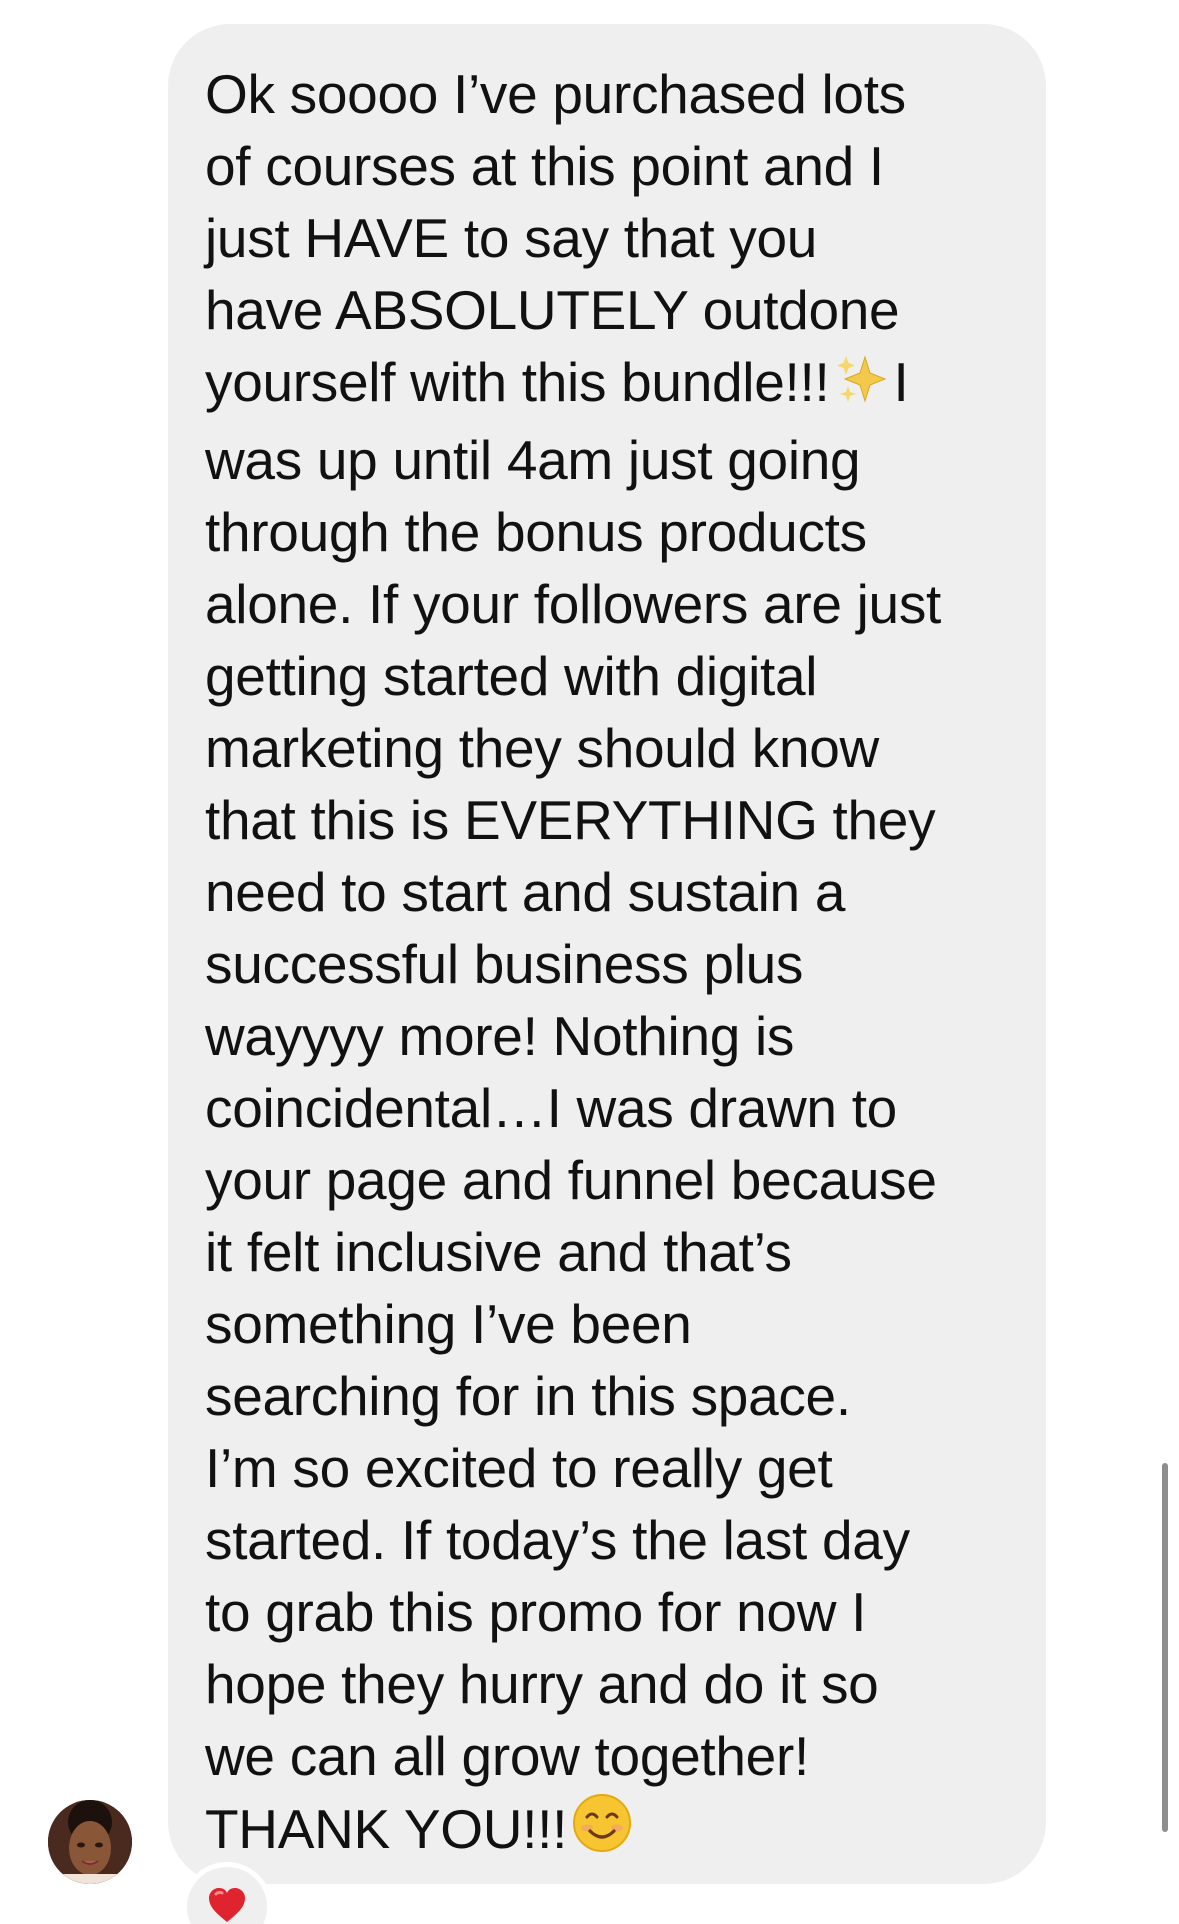 This screenshot has width=1179, height=1924. What do you see at coordinates (536, 1612) in the screenshot?
I see `message-line: to grab this promo for now I` at bounding box center [536, 1612].